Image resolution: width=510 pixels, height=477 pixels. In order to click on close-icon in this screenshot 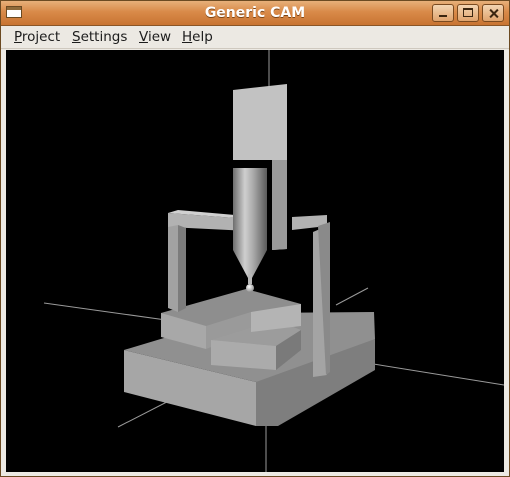, I will do `click(493, 13)`.